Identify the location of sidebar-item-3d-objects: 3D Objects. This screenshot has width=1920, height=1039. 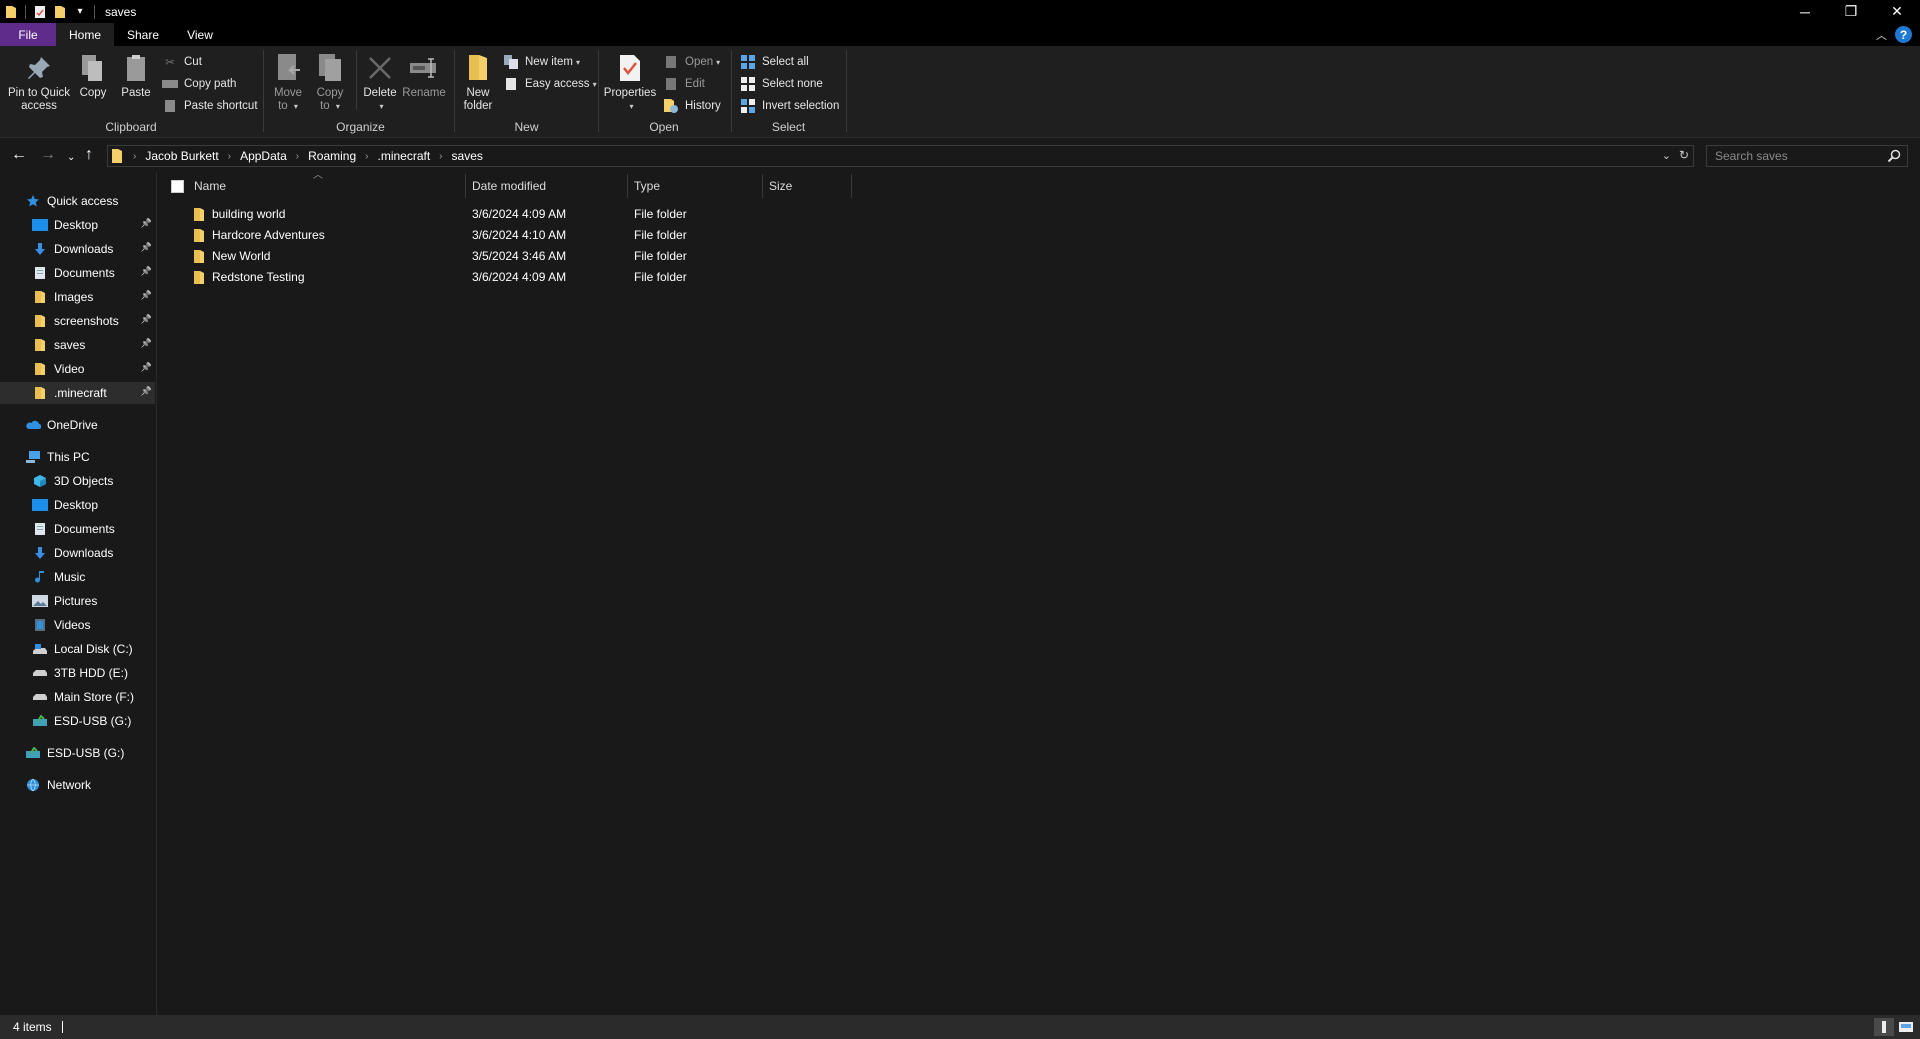
(77, 481).